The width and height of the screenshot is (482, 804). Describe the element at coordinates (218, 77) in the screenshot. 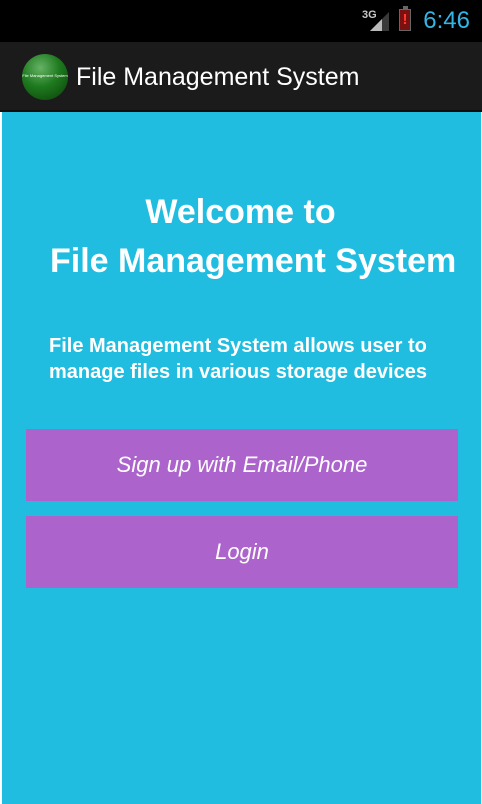

I see `app-title: File Management System` at that location.